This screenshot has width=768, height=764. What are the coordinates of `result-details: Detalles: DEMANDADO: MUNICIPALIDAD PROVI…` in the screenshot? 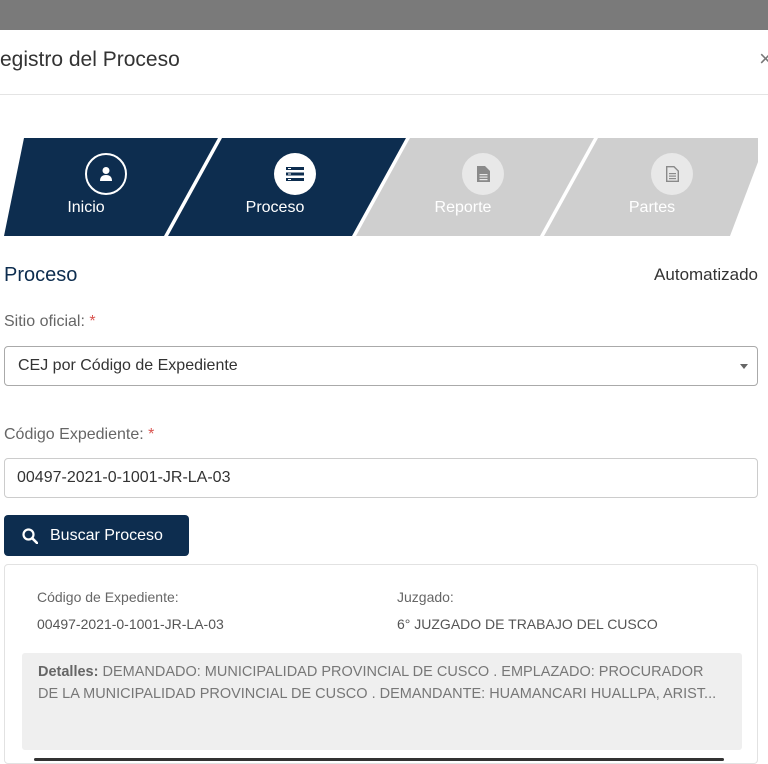 It's located at (382, 701).